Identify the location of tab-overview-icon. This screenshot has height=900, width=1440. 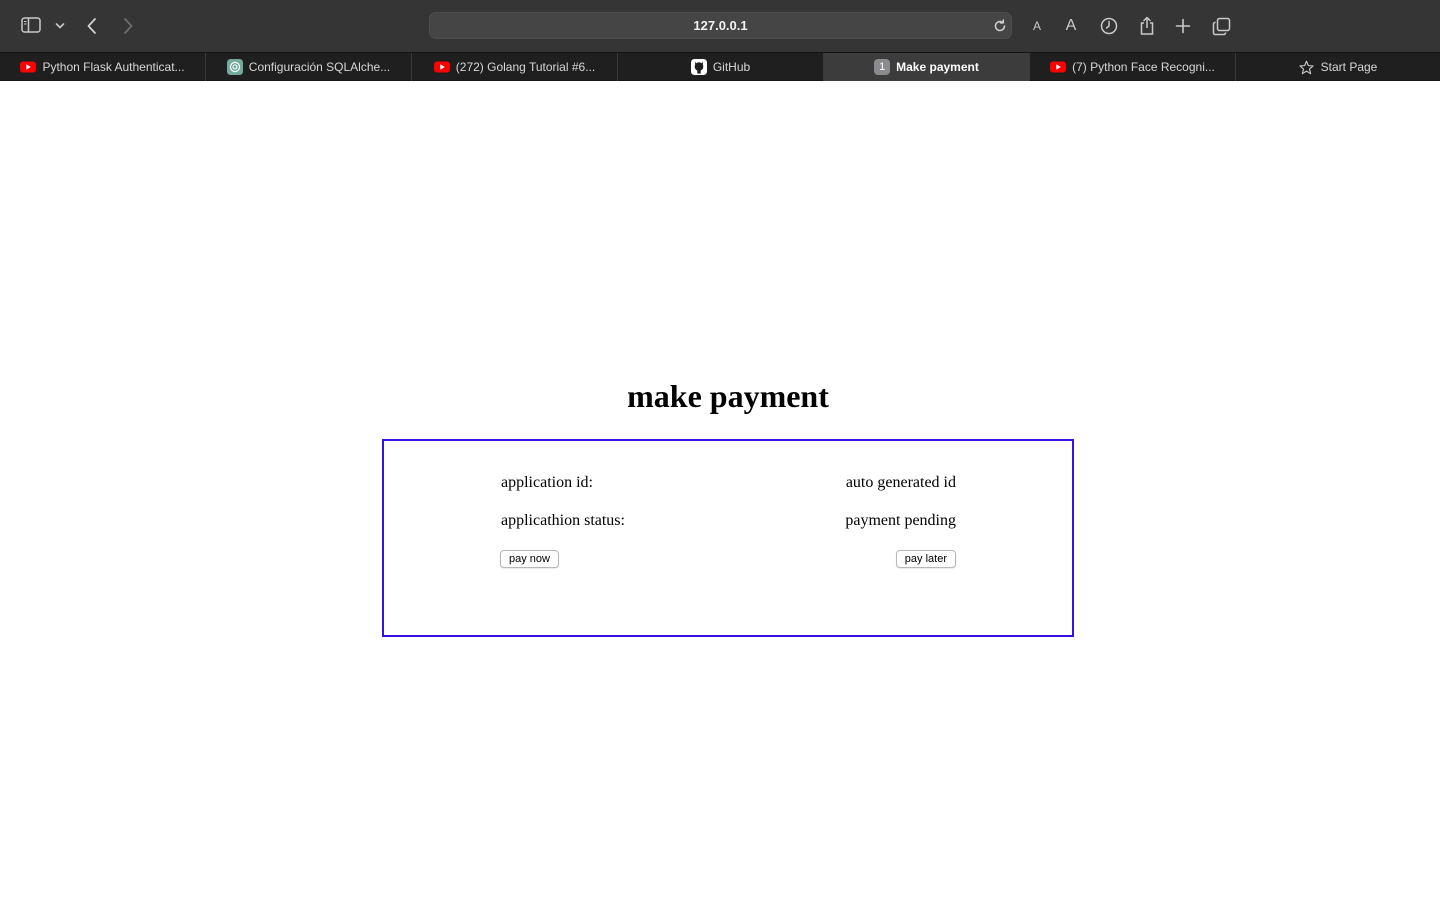
(1221, 26).